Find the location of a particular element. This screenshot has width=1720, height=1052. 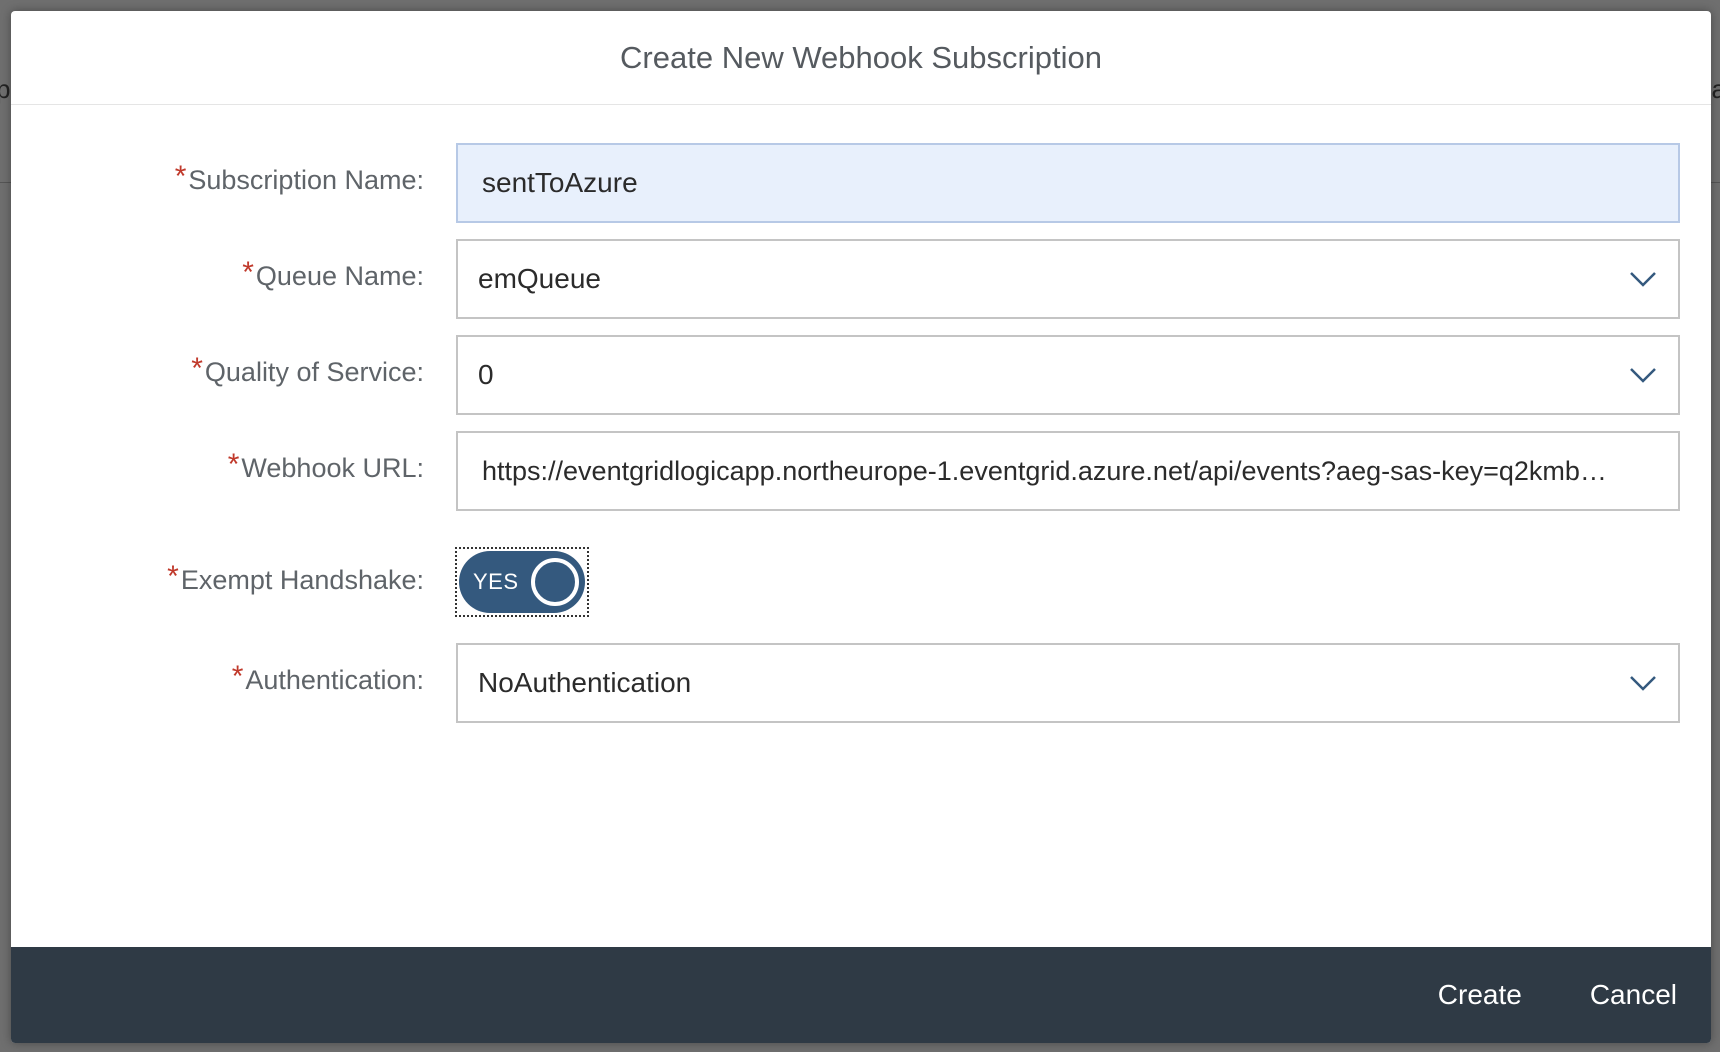

dialog-header: Create New Webhook Subscription is located at coordinates (861, 58).